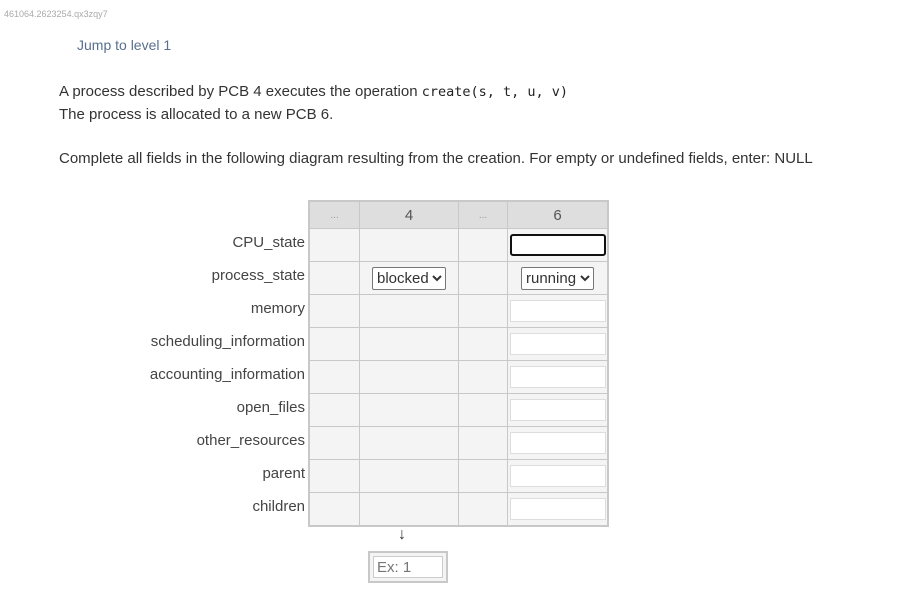  I want to click on pcb4-children-input, so click(408, 567).